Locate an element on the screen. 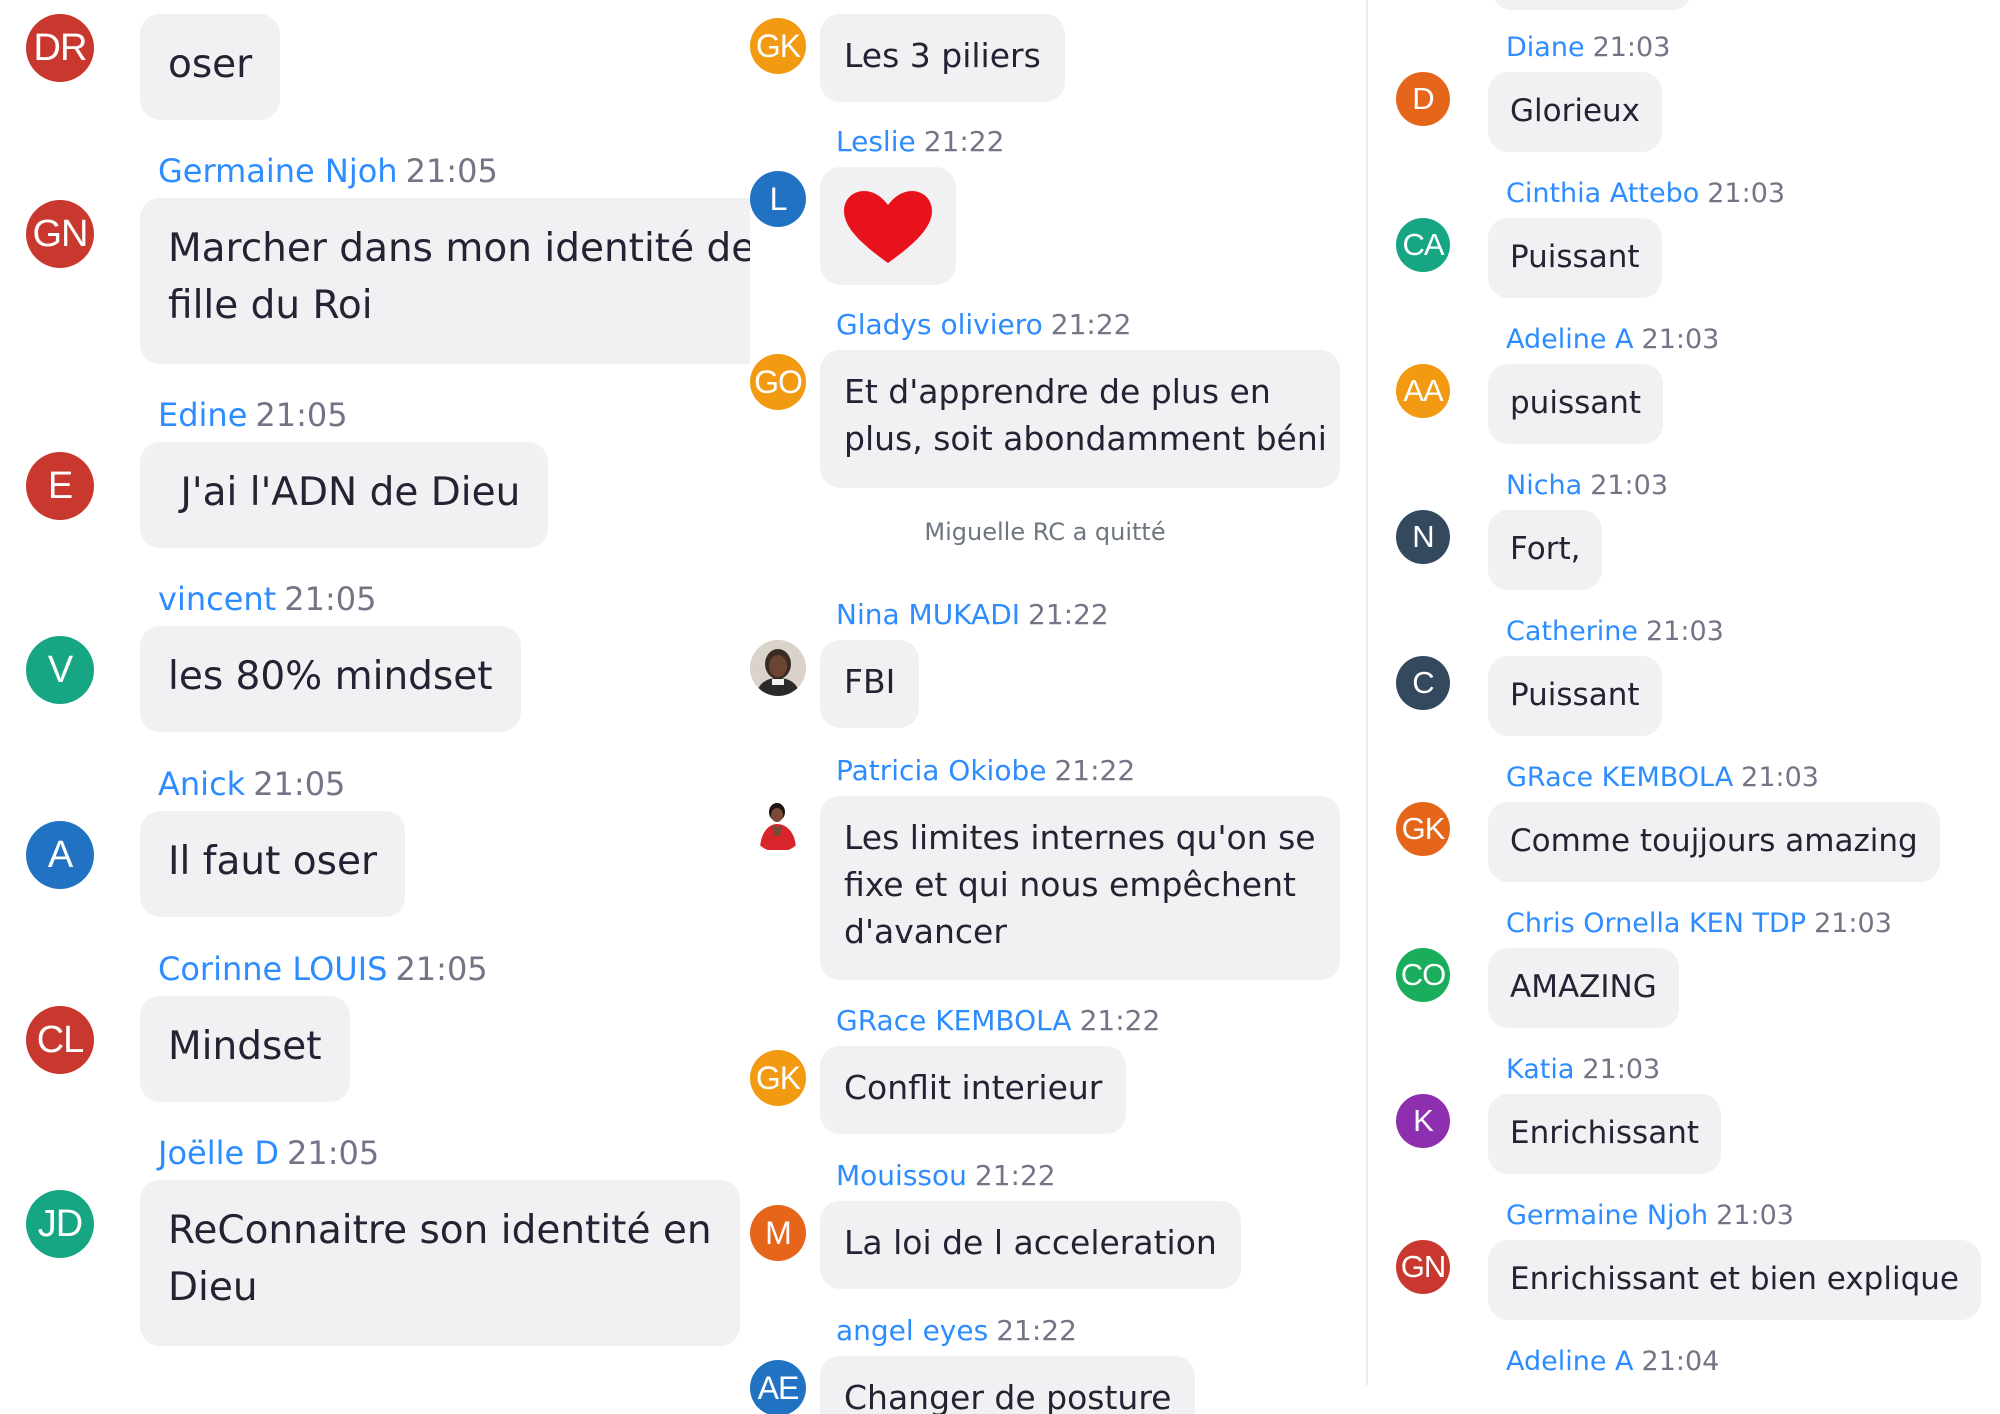  sender-name: vincent is located at coordinates (217, 599).